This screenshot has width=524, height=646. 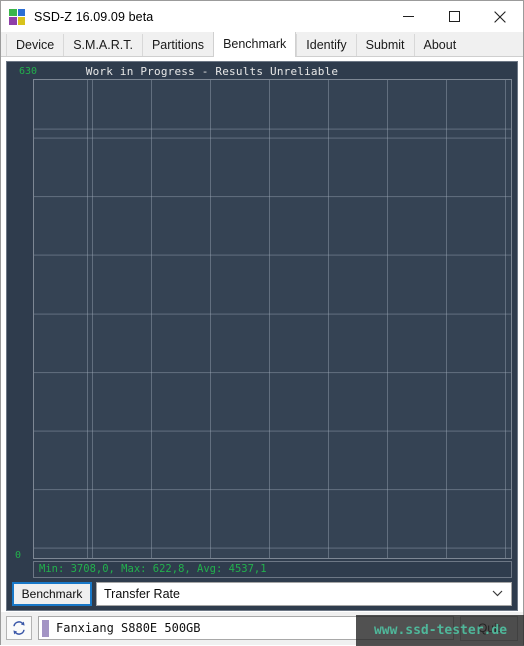 I want to click on benchmark-mode-value: Transfer Rate, so click(x=142, y=593).